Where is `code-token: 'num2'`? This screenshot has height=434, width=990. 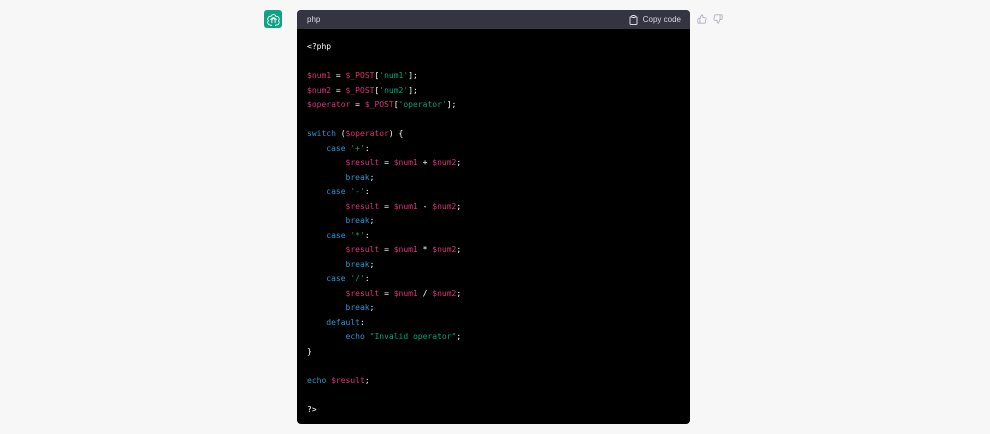 code-token: 'num2' is located at coordinates (394, 90).